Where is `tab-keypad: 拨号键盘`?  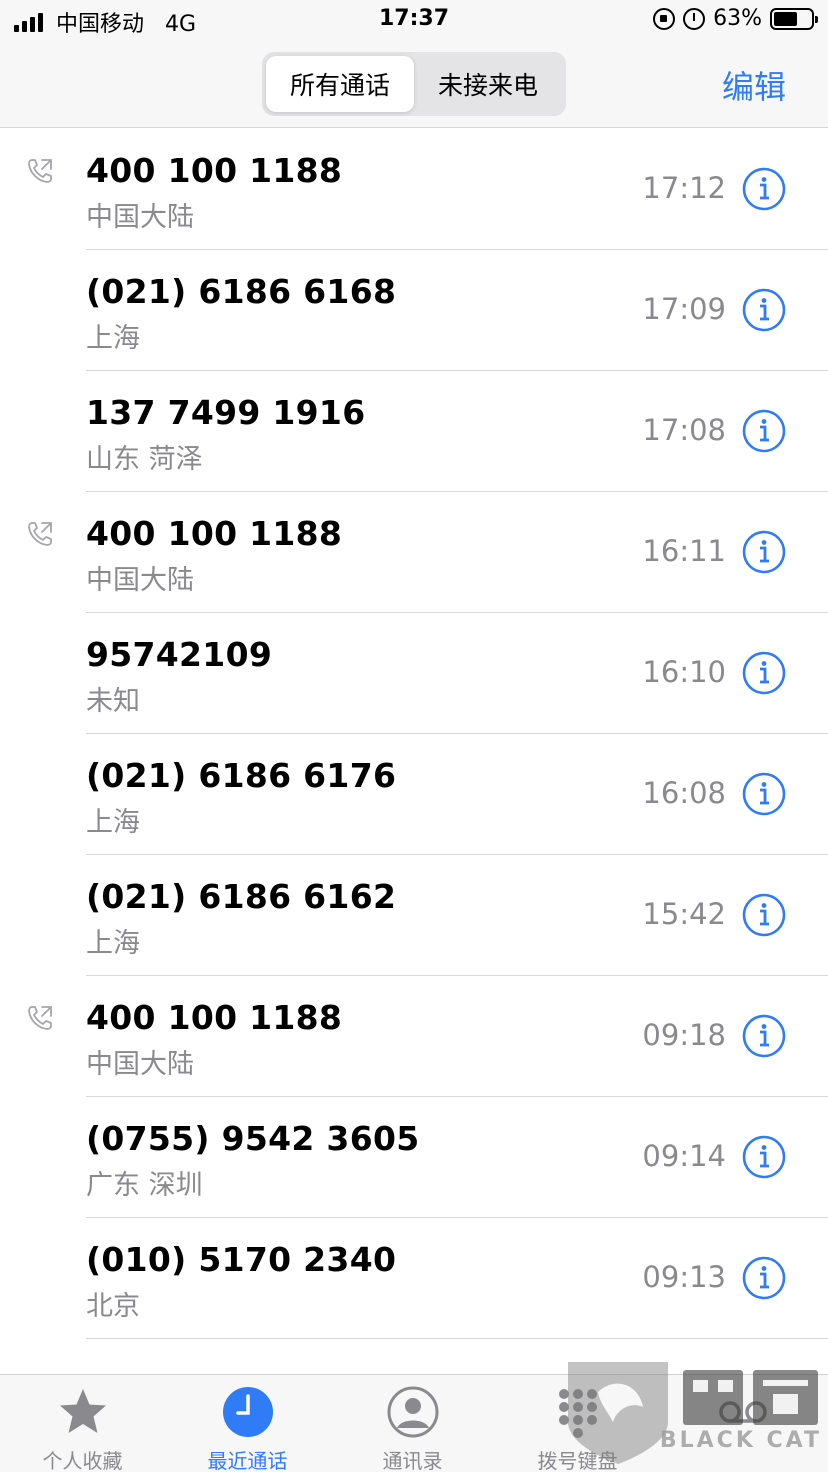
tab-keypad: 拨号键盘 is located at coordinates (577, 1423).